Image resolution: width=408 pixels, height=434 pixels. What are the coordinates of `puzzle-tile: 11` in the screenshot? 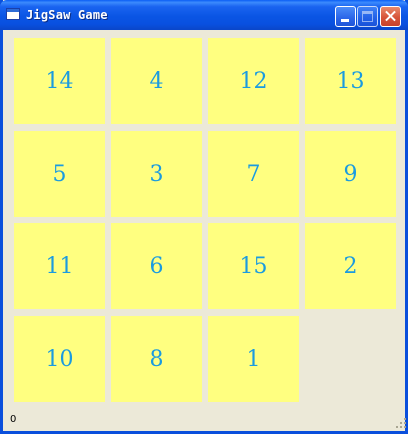 It's located at (59, 266).